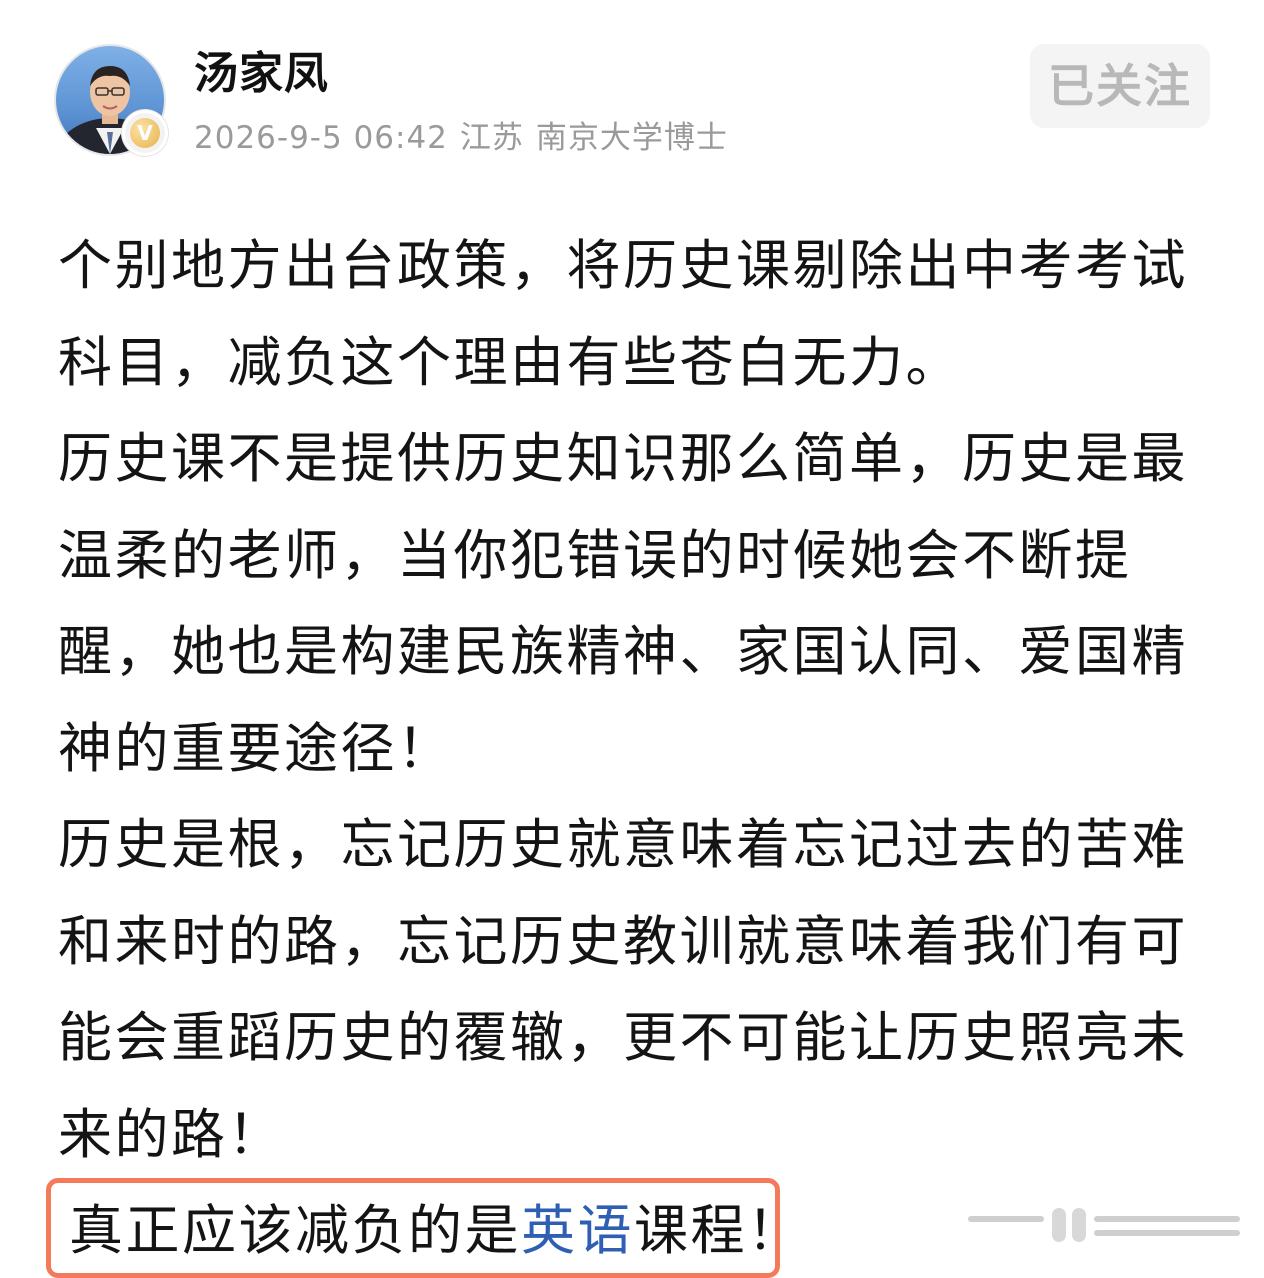 The height and width of the screenshot is (1278, 1264). Describe the element at coordinates (632, 95) in the screenshot. I see `post-header: V 汤家凤 2026-9-5 06:42 江苏 南京大学博士 已关注` at that location.